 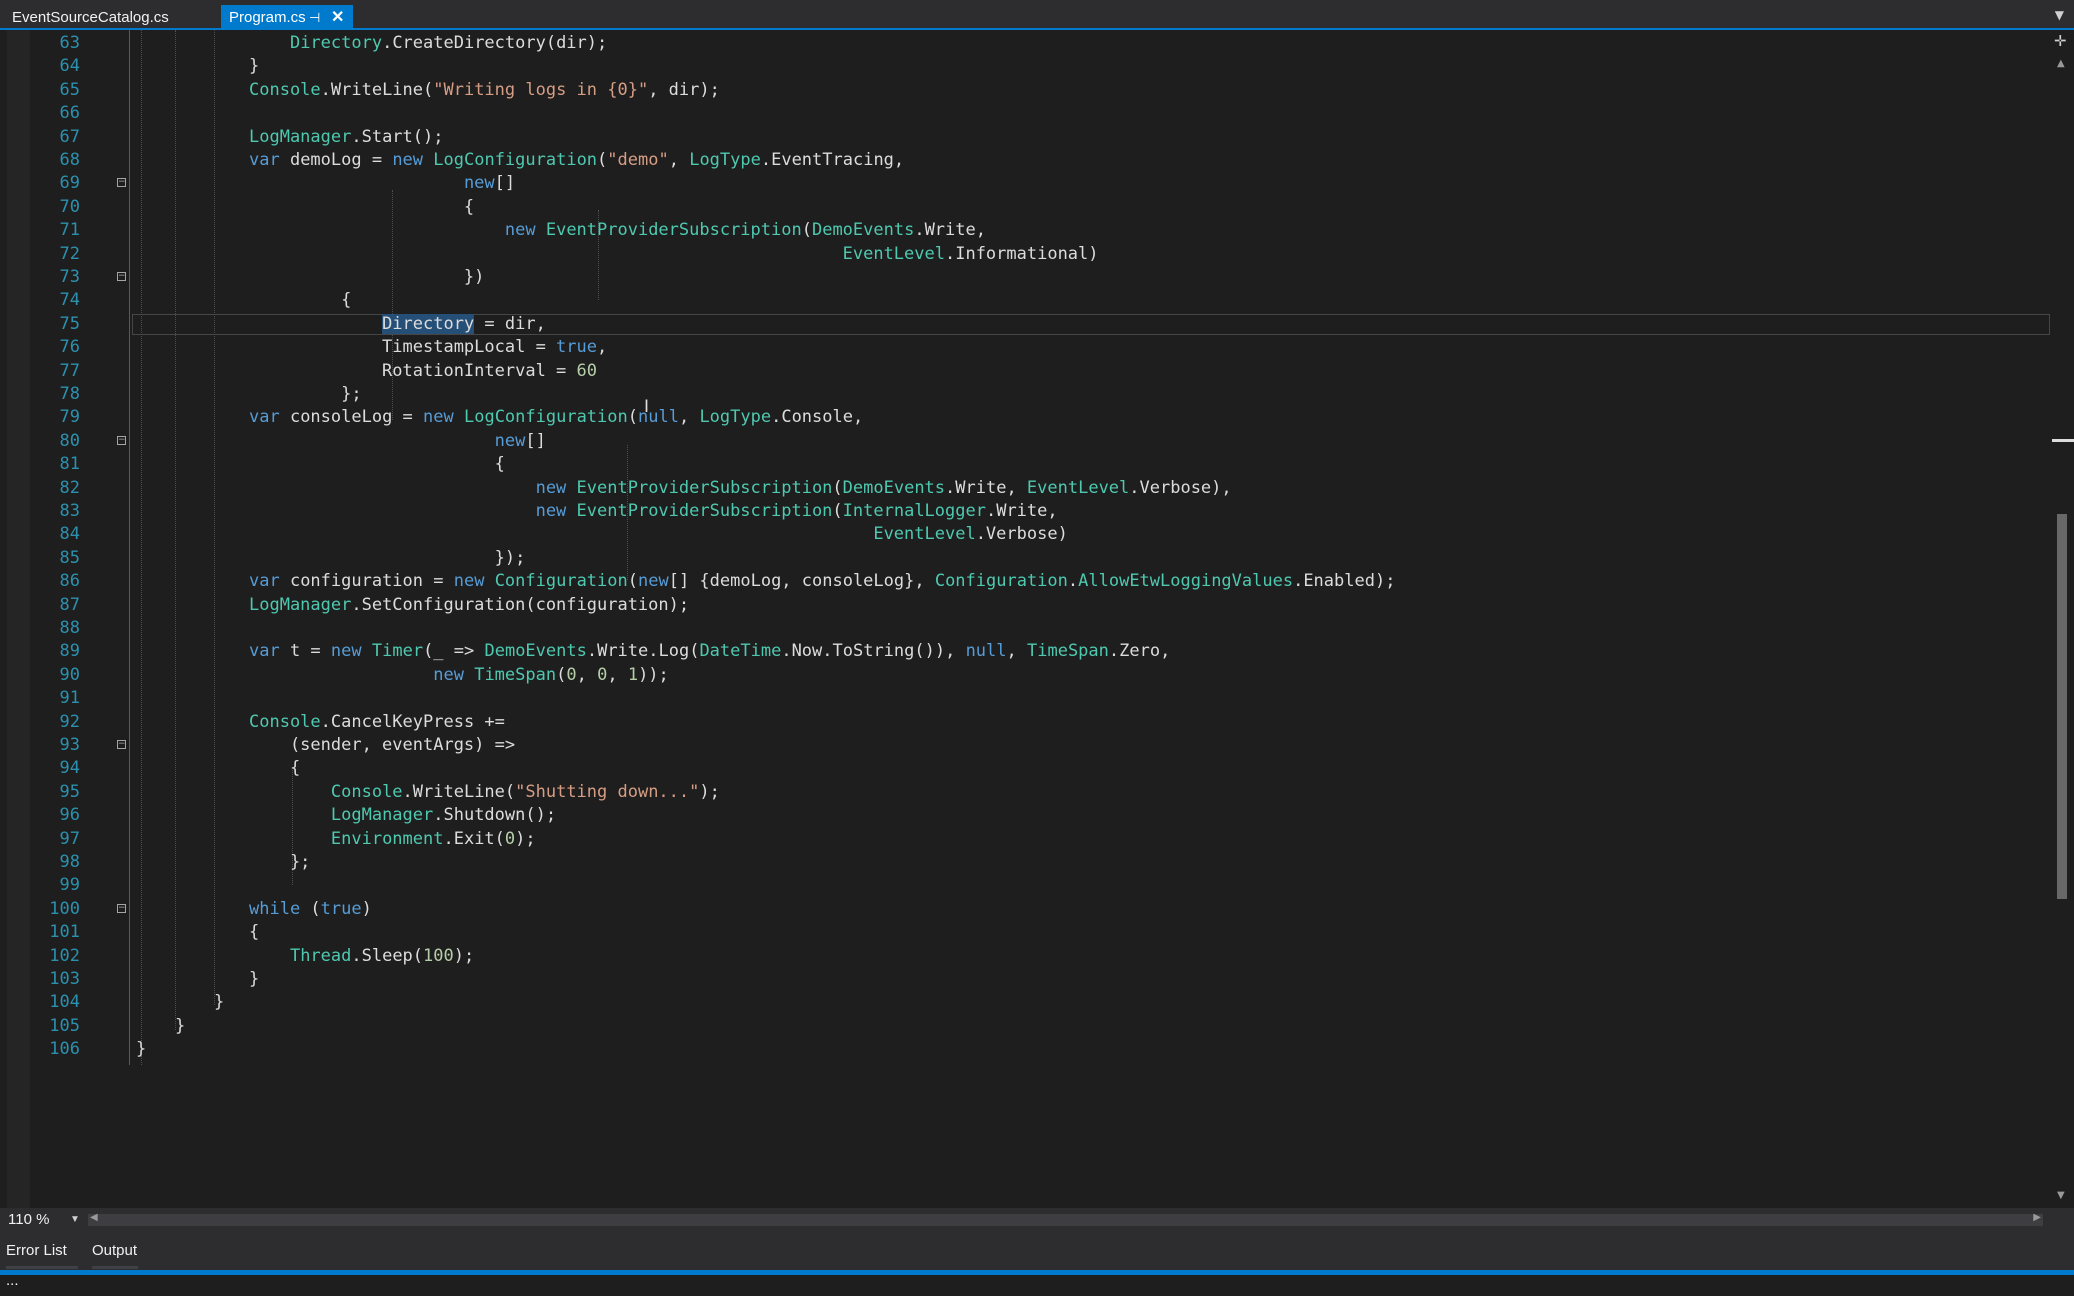 I want to click on line-number: 102, so click(x=64, y=955).